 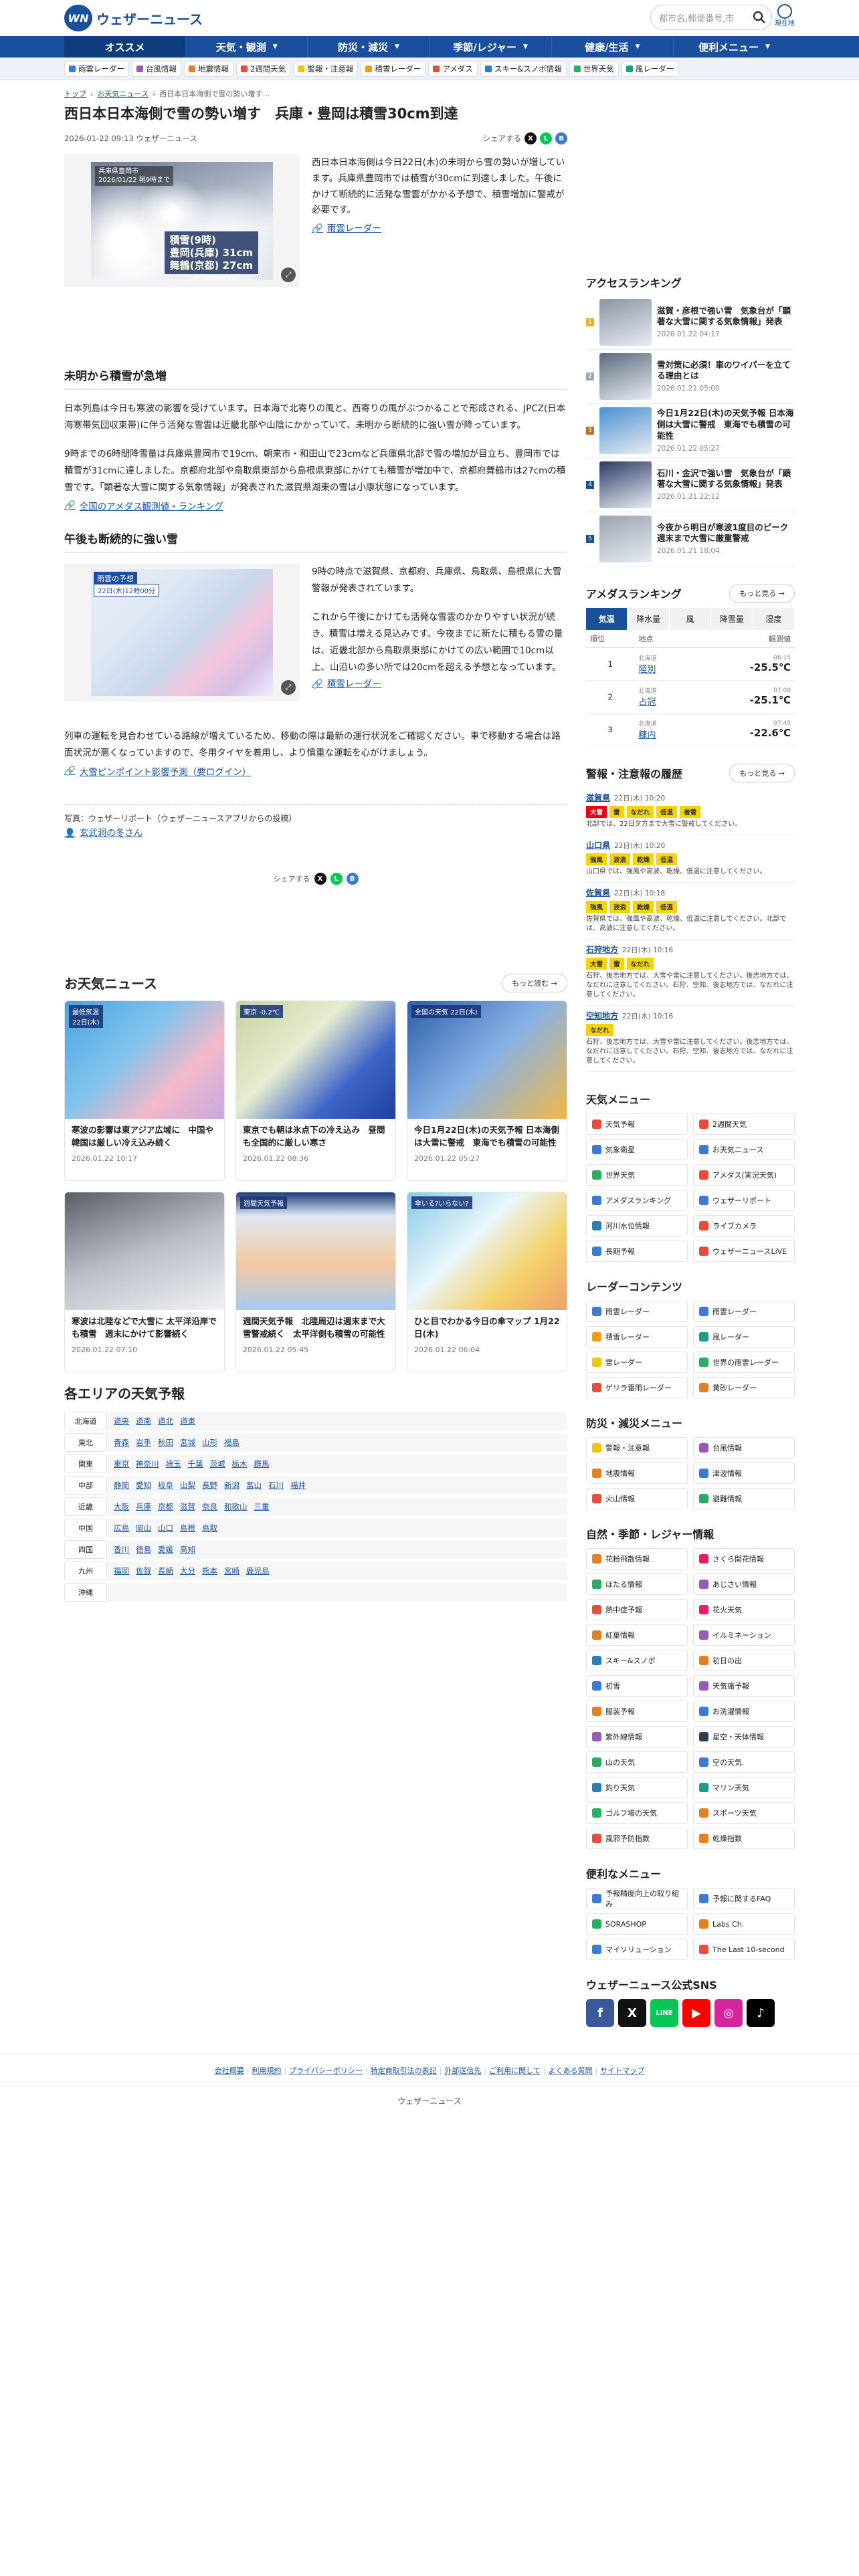 I want to click on area-pref-link: 石川, so click(x=276, y=1486).